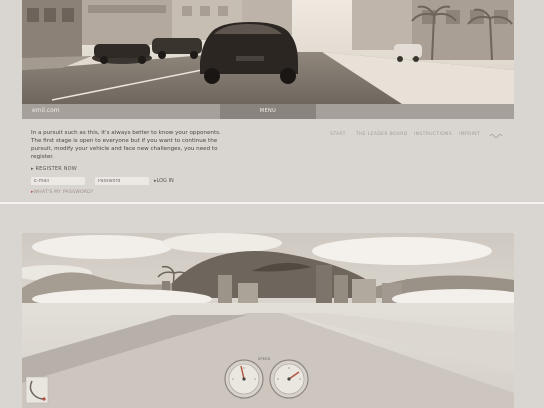  I want to click on forgot-password-link: WHAT'S MY PASSWORD?, so click(62, 192).